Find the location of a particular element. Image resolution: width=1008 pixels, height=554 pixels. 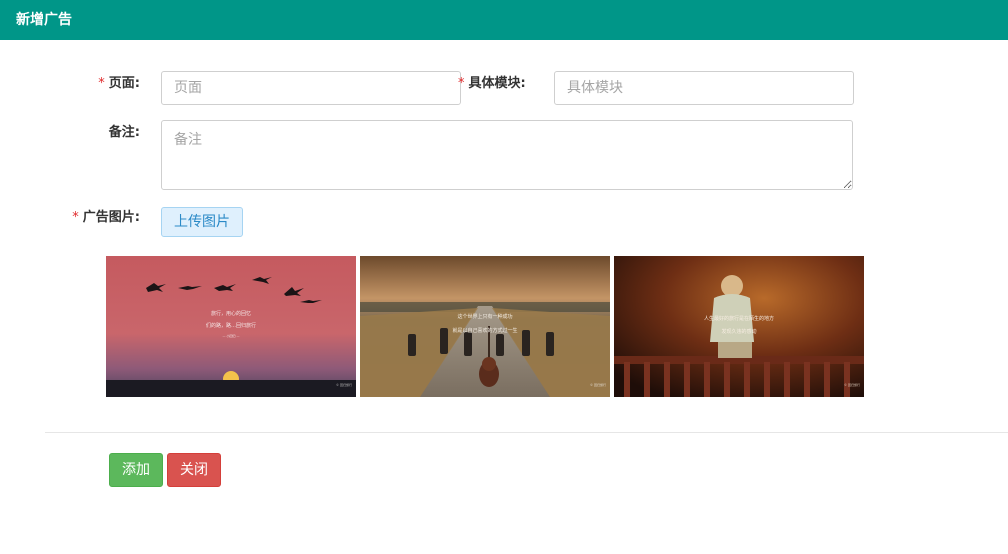

ad-image-thumbnail-2: 这个世界上只有一种成功 就是以自己喜欢的方式过一生 © 回归旅行 is located at coordinates (485, 326).